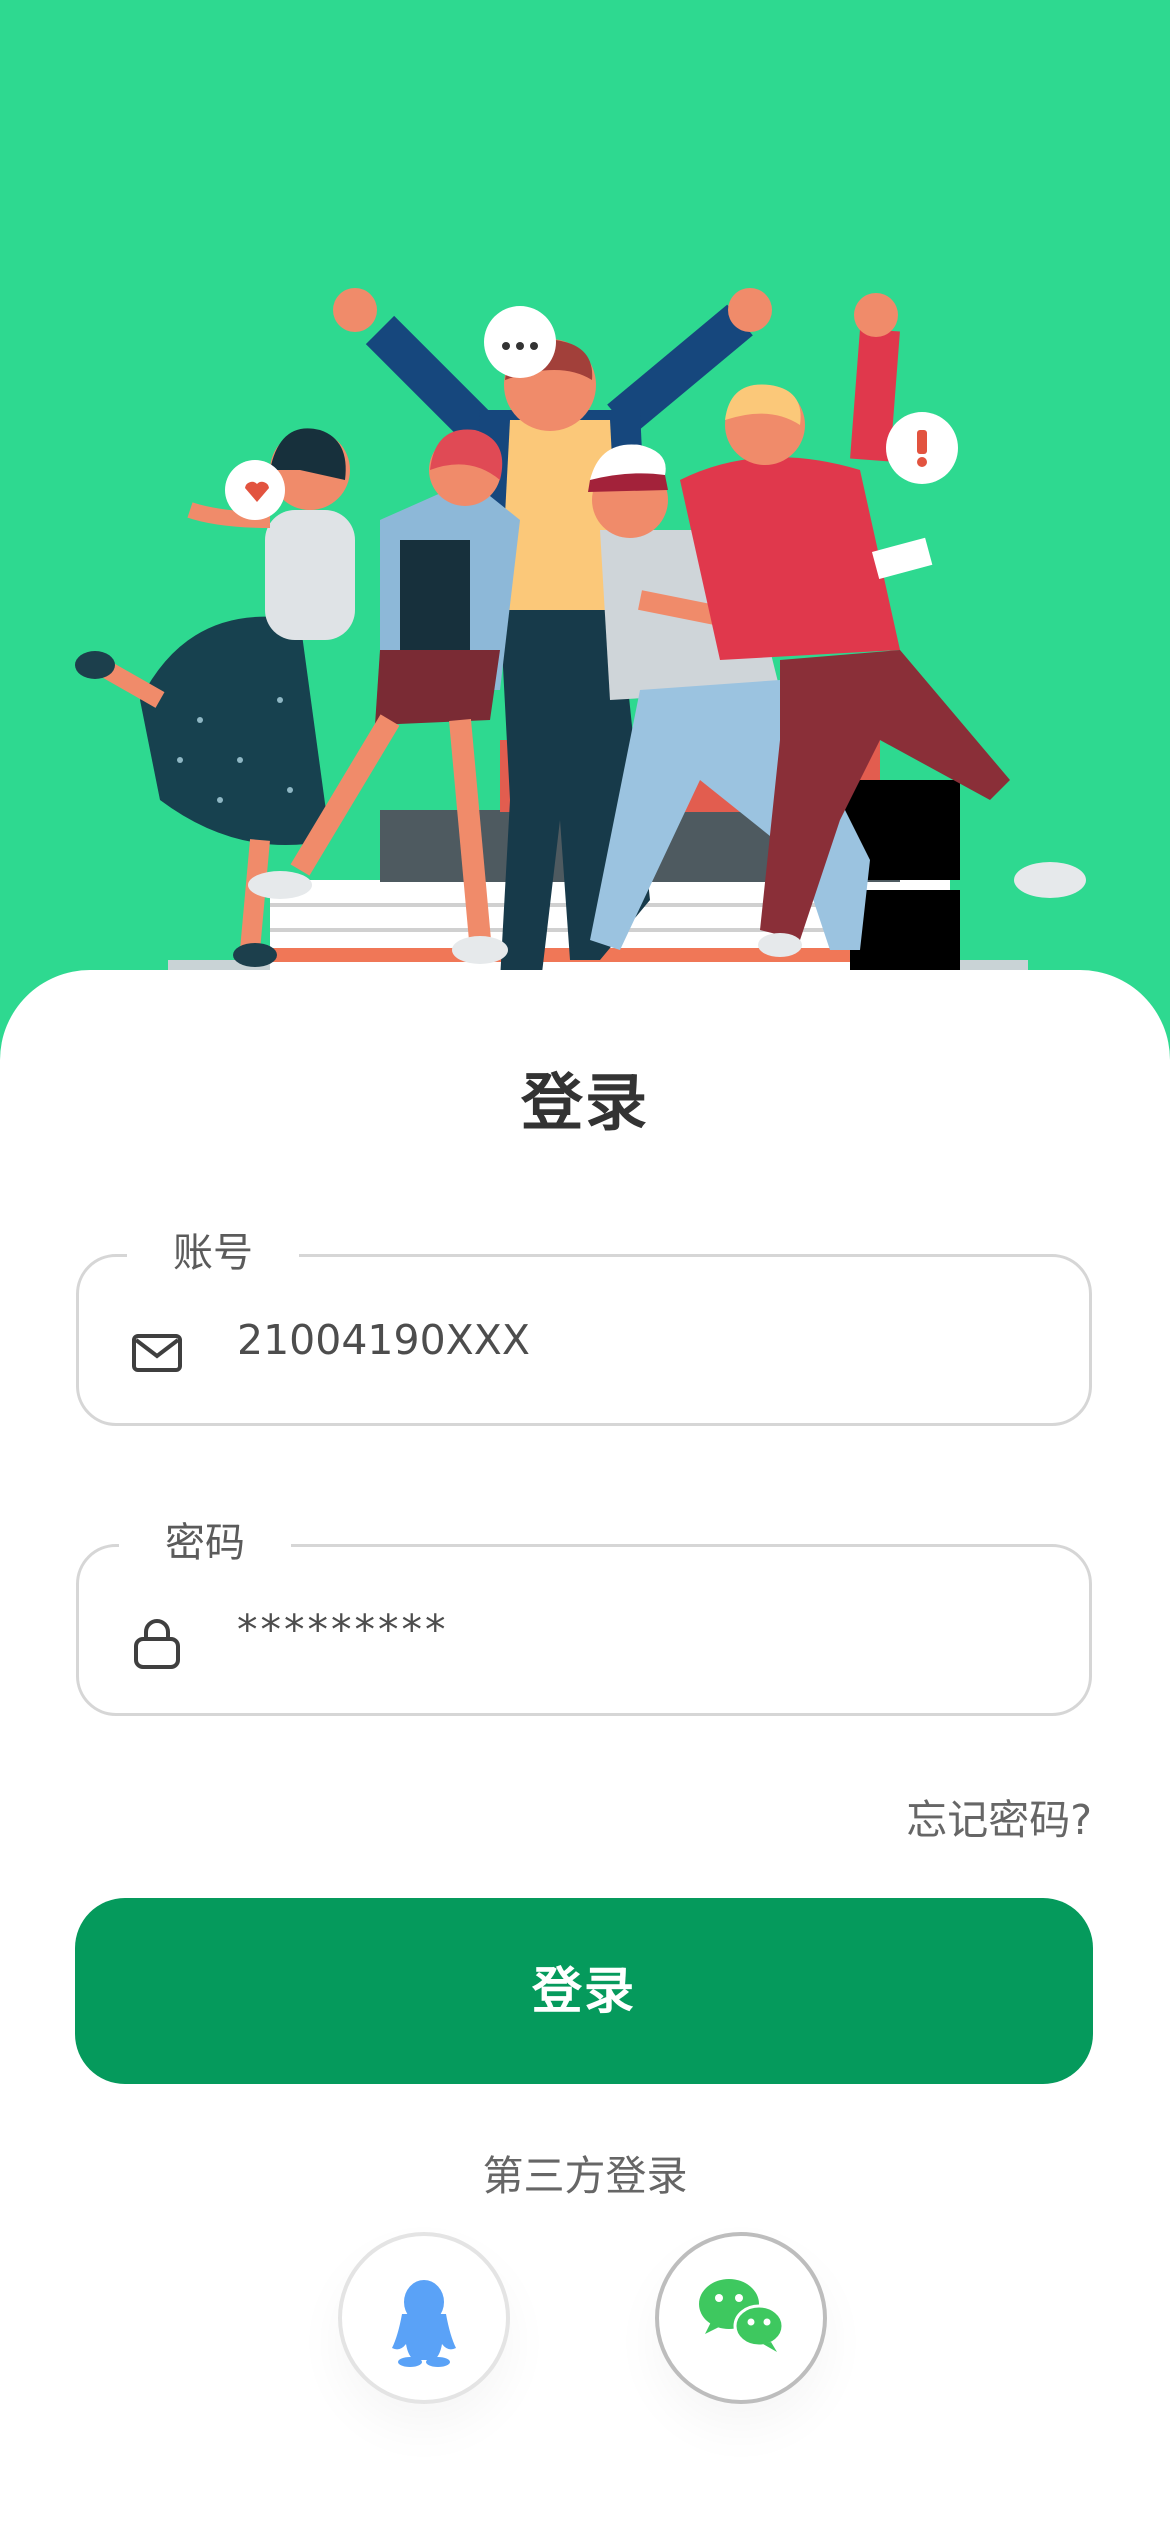 The image size is (1170, 2532). I want to click on qq-login-button, so click(424, 2318).